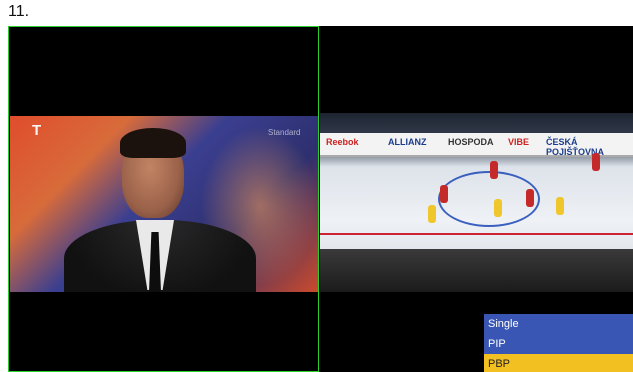  What do you see at coordinates (284, 132) in the screenshot?
I see `corner-watermark: Standard` at bounding box center [284, 132].